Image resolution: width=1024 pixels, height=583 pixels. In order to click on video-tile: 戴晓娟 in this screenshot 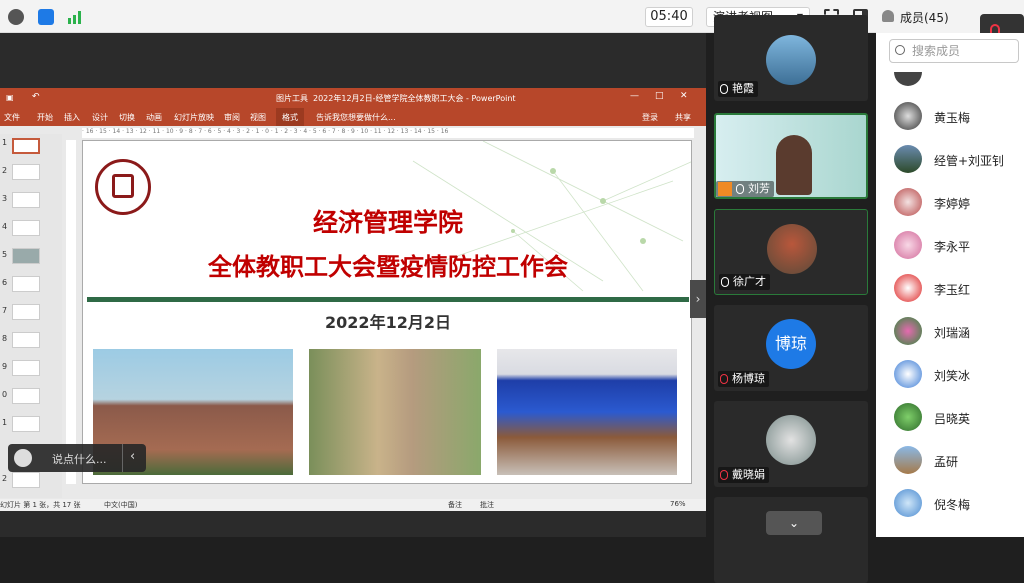, I will do `click(791, 444)`.